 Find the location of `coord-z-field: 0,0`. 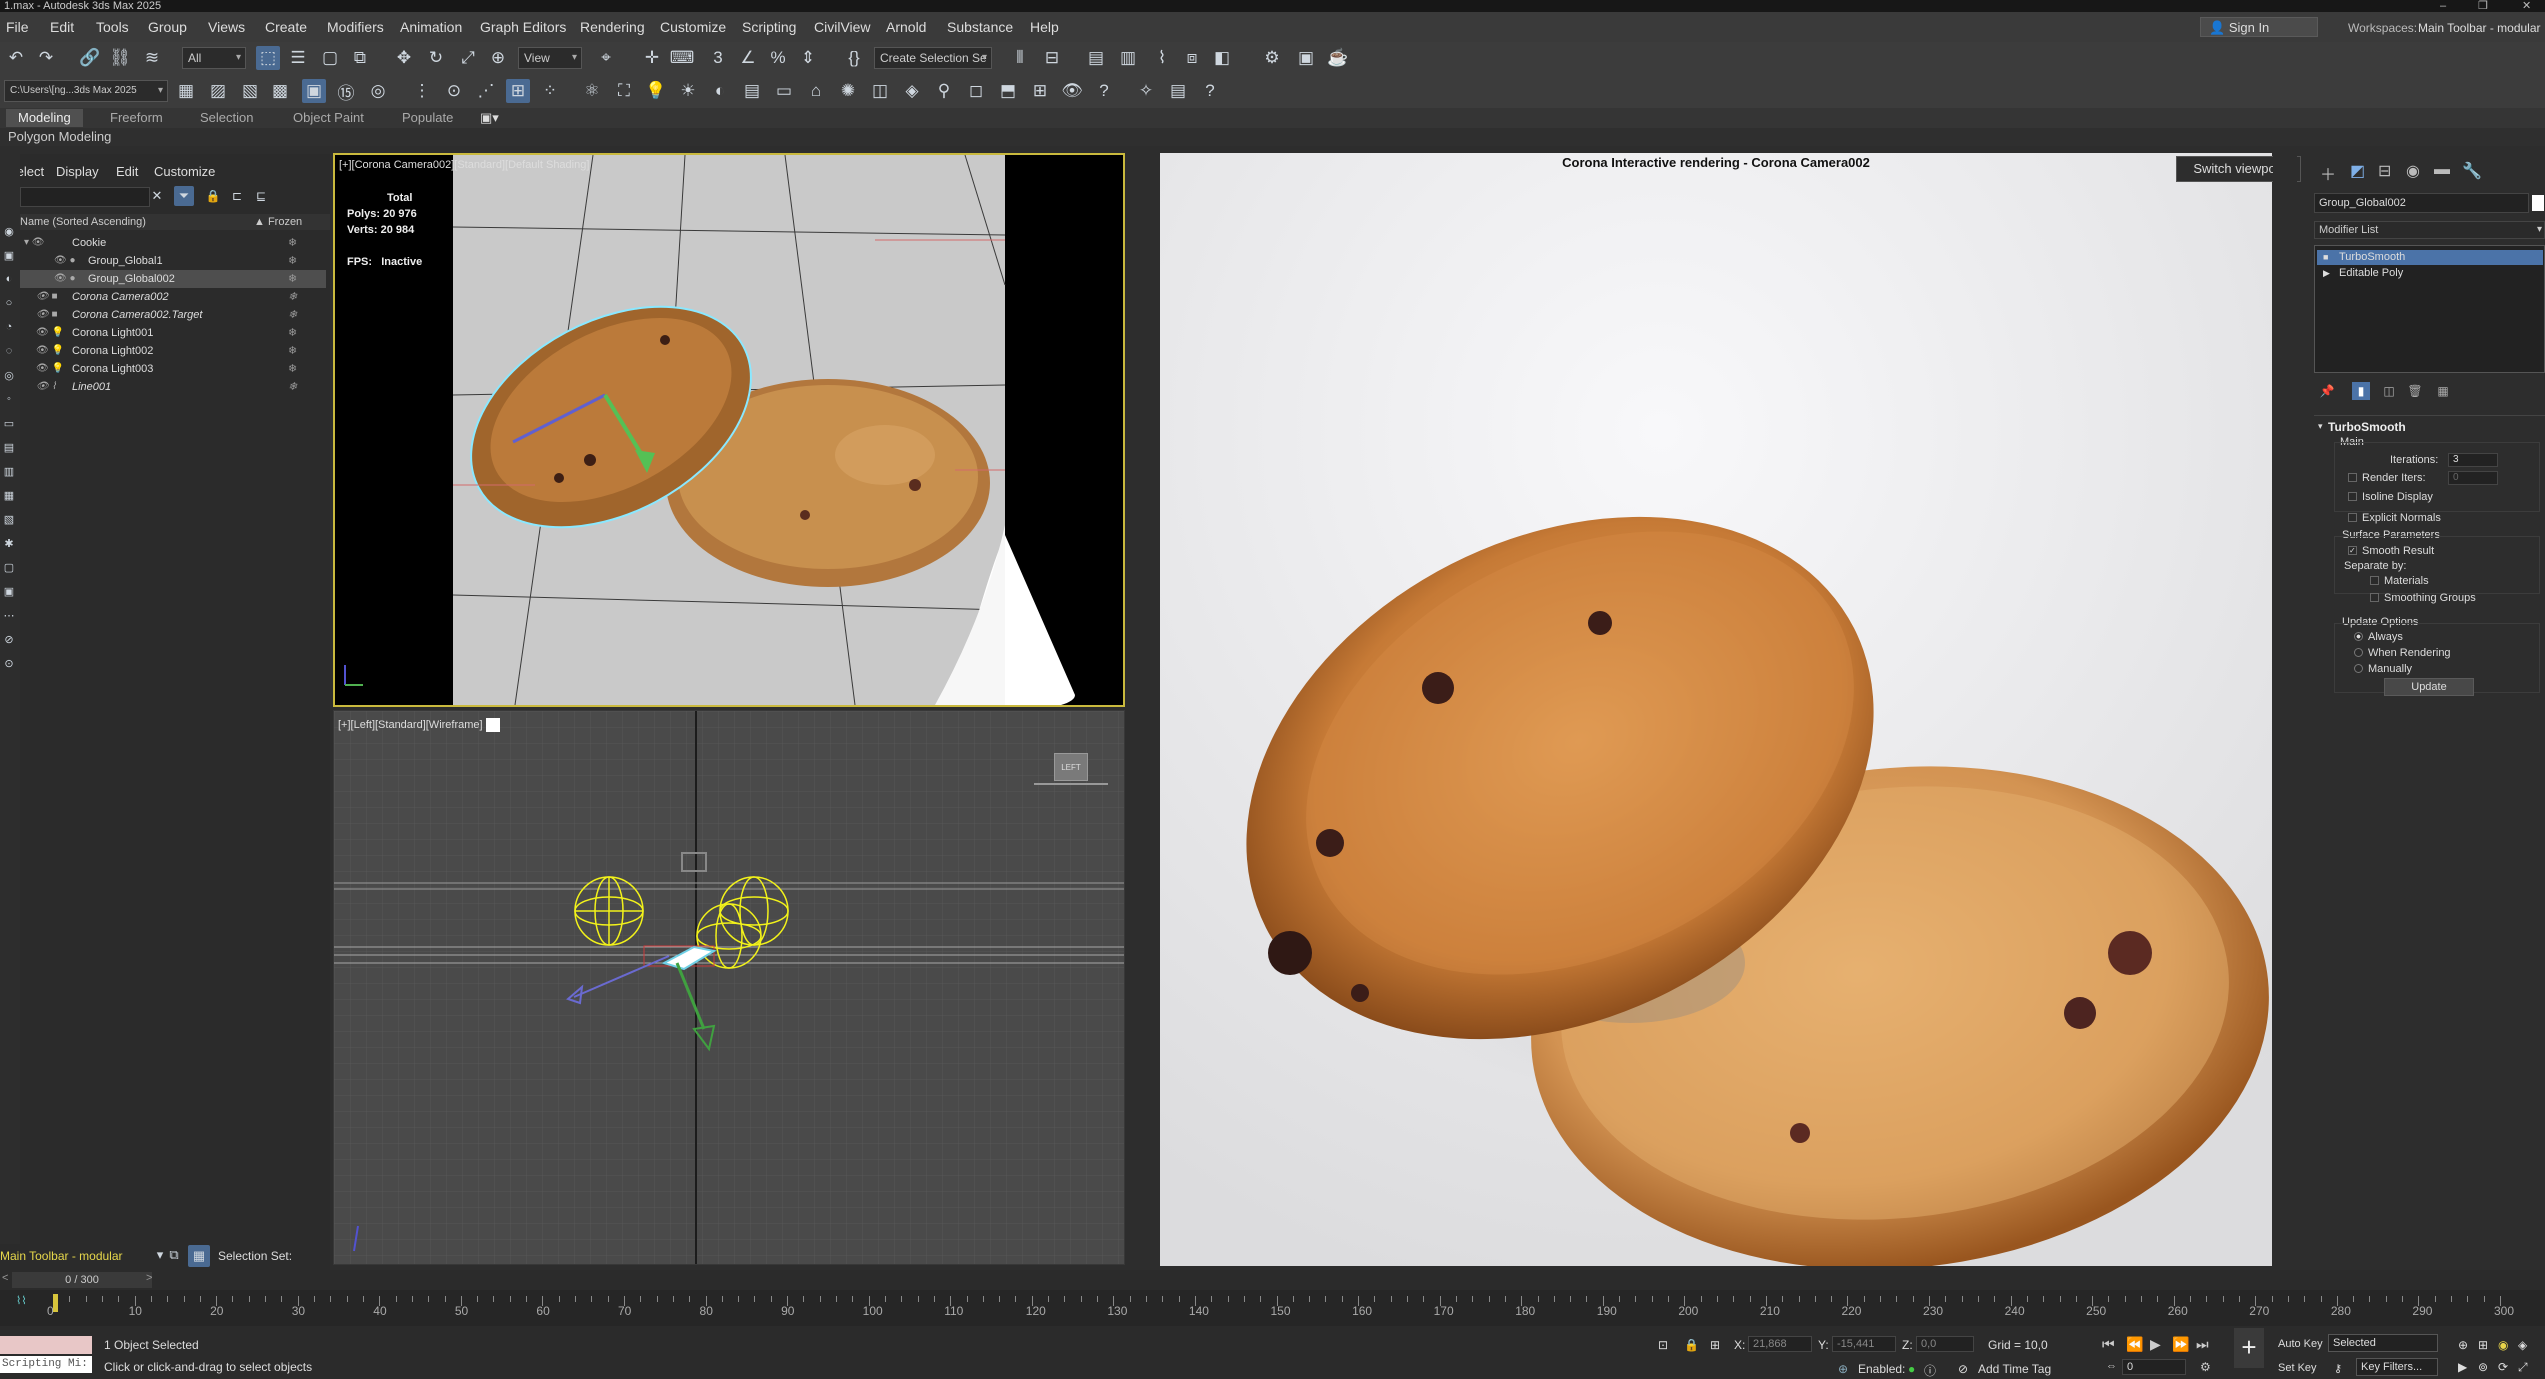

coord-z-field: 0,0 is located at coordinates (1945, 1344).